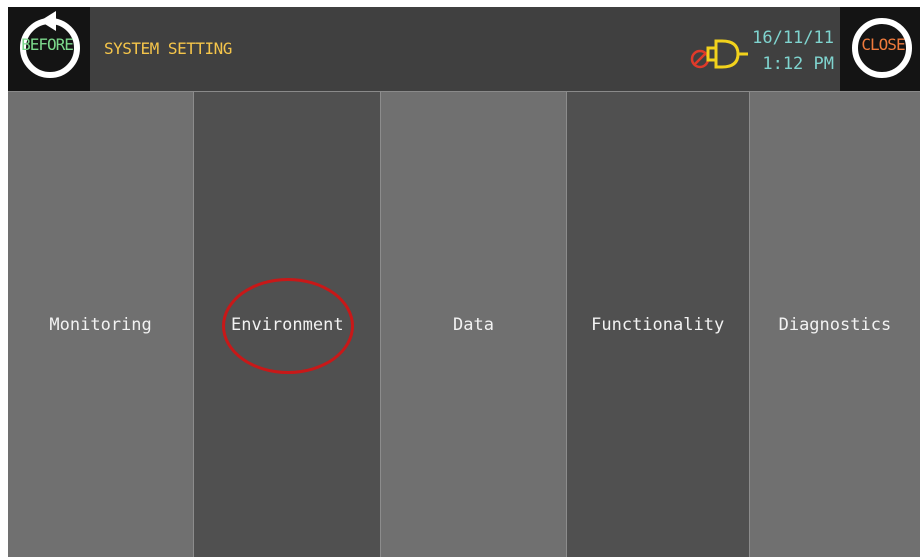  I want to click on before-label: BEFORE, so click(47, 44).